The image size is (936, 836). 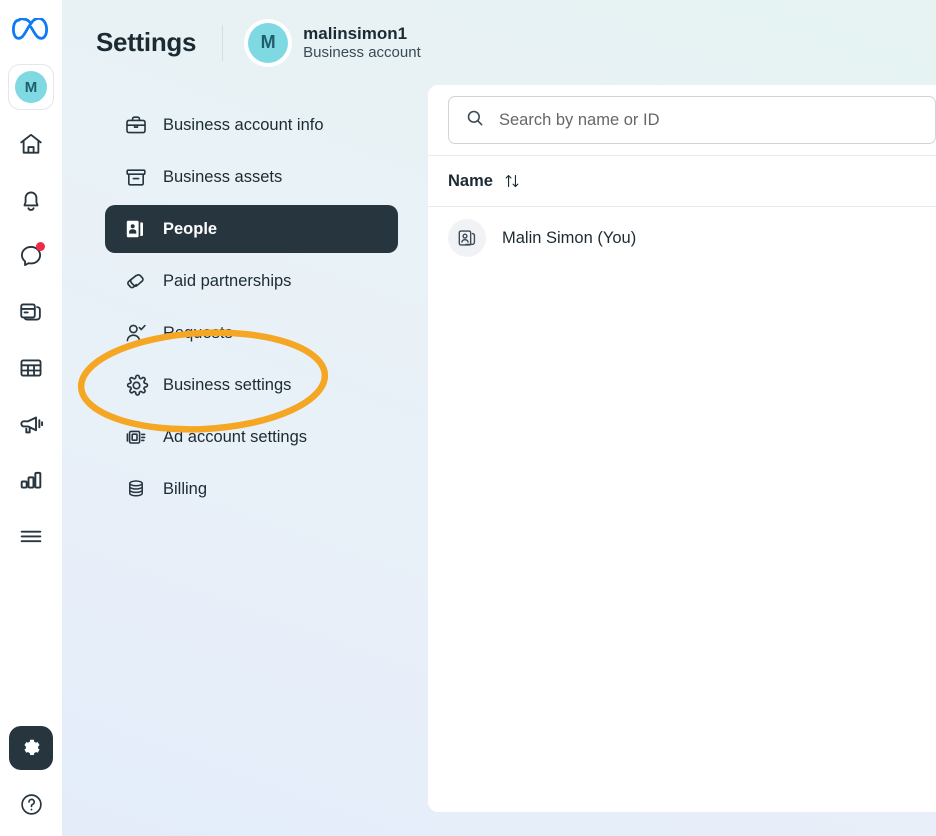 I want to click on chat-bubble-icon, so click(x=31, y=256).